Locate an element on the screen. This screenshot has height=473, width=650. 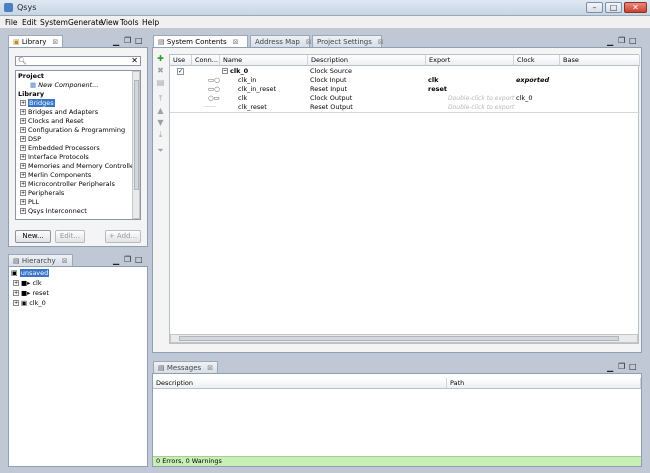
hierarchy-item: + ■▸ clk is located at coordinates (27, 283).